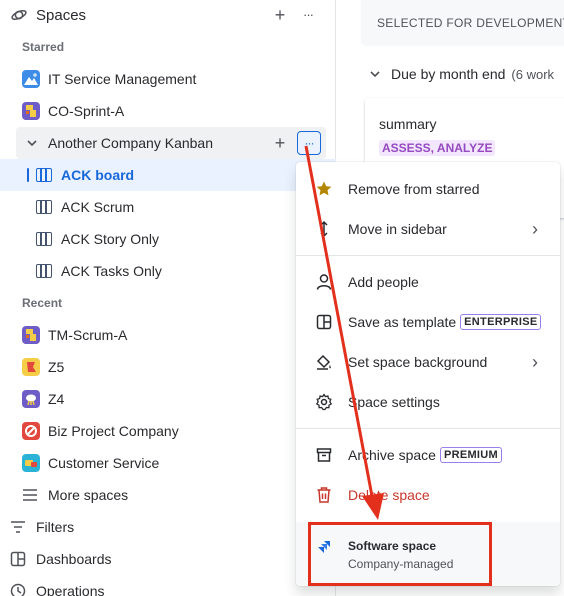 This screenshot has width=564, height=596. I want to click on menu-lines-icon, so click(31, 495).